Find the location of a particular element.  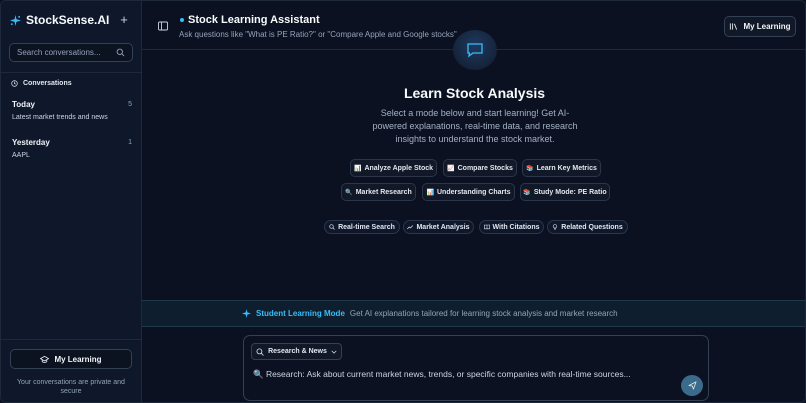

message-composer: Research & News is located at coordinates (476, 368).